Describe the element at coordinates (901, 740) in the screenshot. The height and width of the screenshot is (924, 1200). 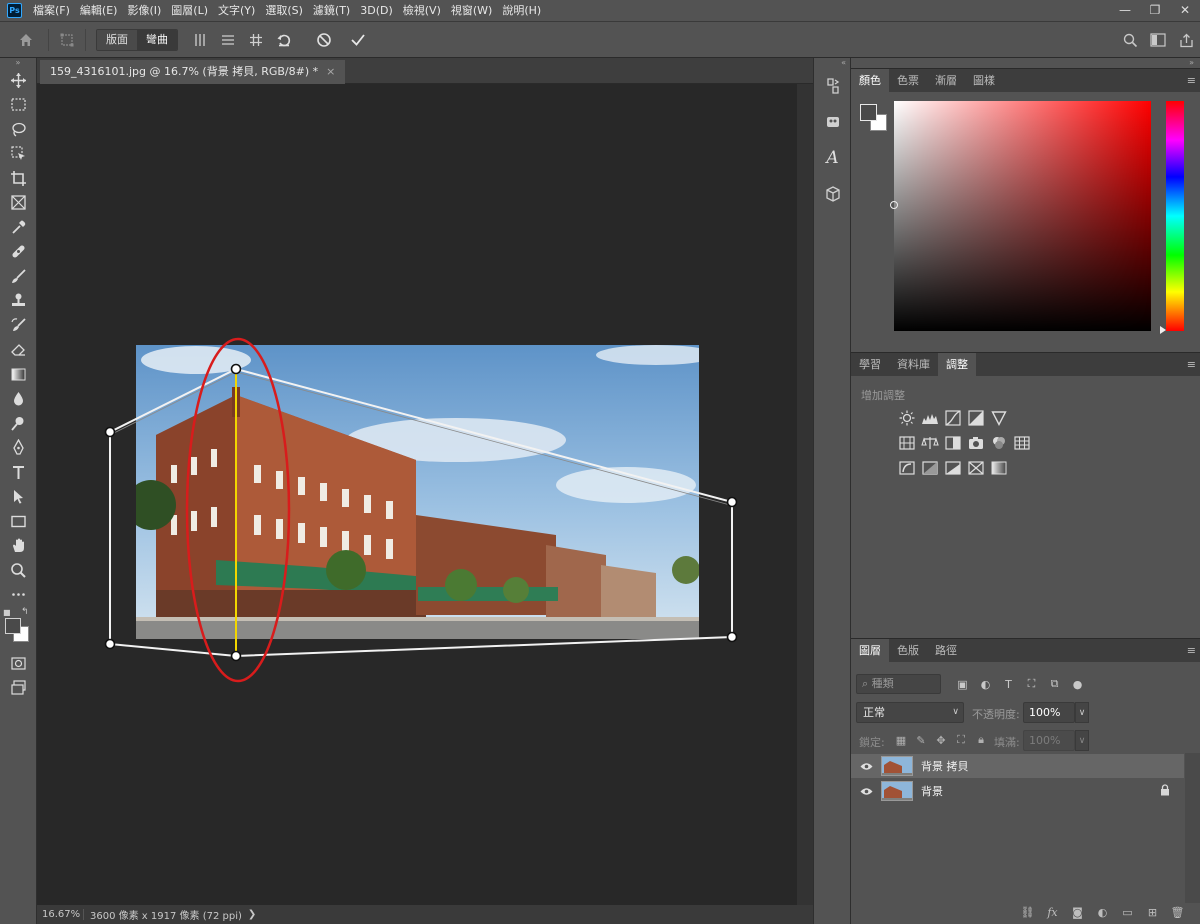
I see `lock-transparency-icon: ▦` at that location.